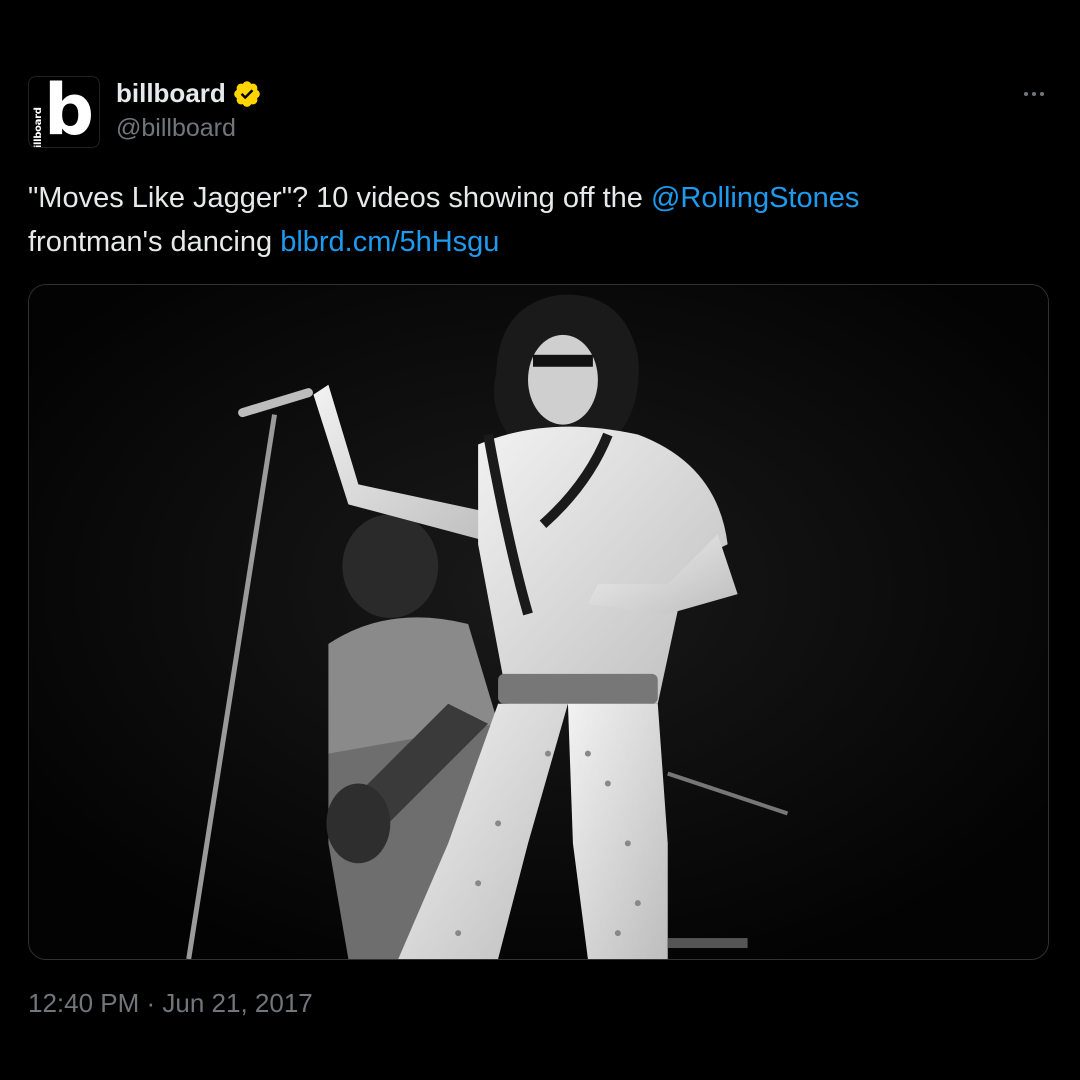 The width and height of the screenshot is (1080, 1080). What do you see at coordinates (246, 93) in the screenshot?
I see `verified-badge-icon` at bounding box center [246, 93].